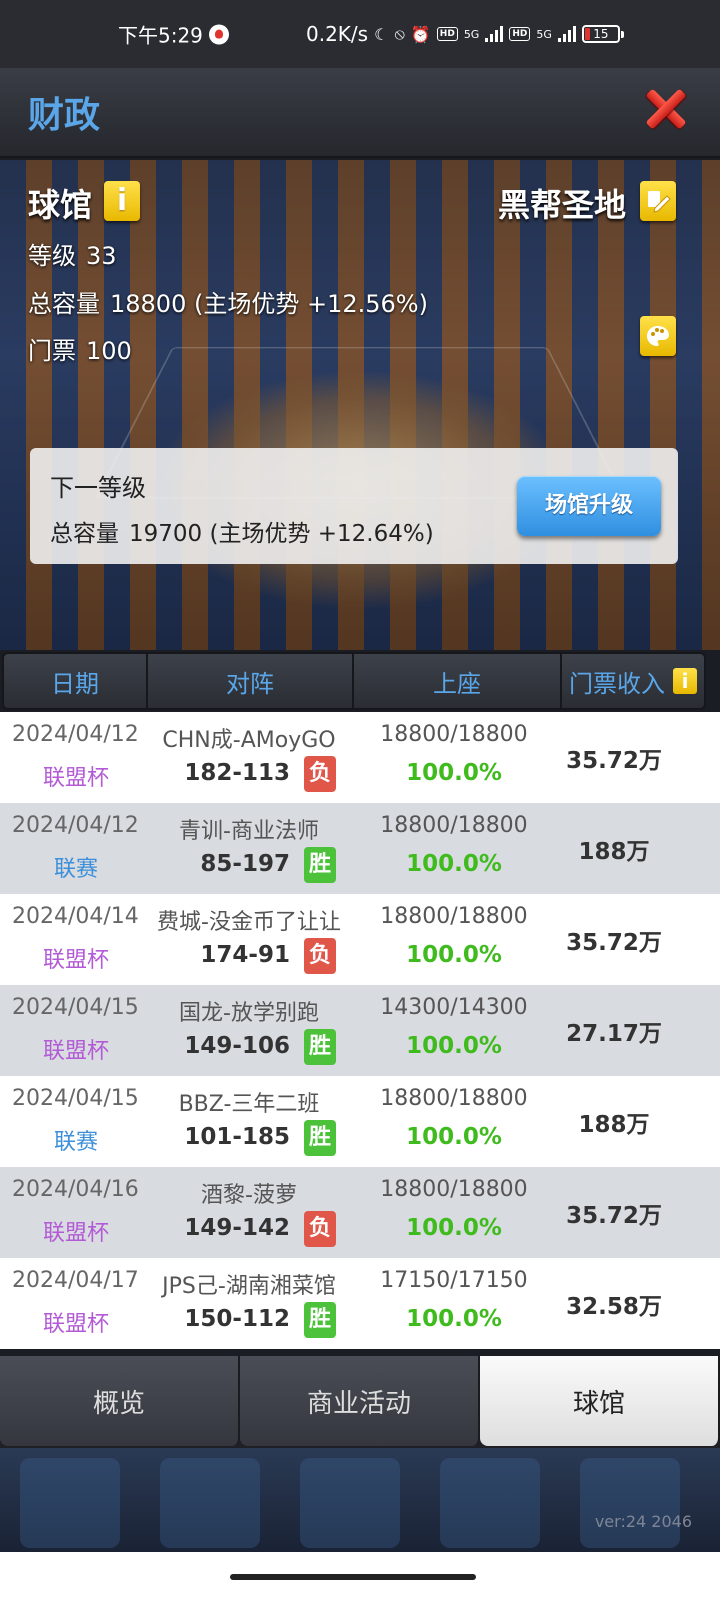 Image resolution: width=720 pixels, height=1600 pixels. What do you see at coordinates (237, 1046) in the screenshot?
I see `row-score: 149-106` at bounding box center [237, 1046].